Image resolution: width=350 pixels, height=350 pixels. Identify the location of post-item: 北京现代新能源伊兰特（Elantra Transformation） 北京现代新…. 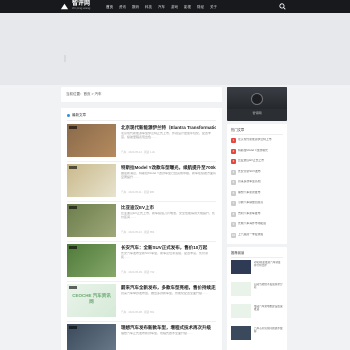
(141, 143).